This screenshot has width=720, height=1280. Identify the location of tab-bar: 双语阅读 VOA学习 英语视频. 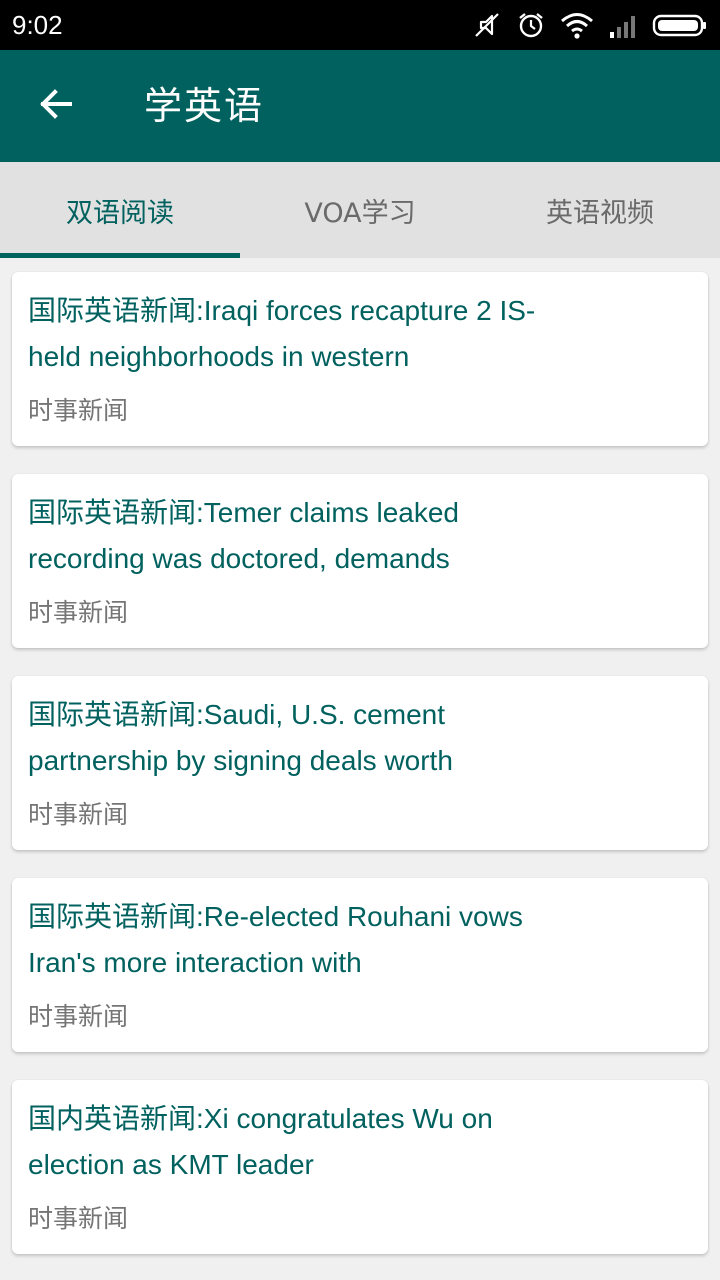
(360, 210).